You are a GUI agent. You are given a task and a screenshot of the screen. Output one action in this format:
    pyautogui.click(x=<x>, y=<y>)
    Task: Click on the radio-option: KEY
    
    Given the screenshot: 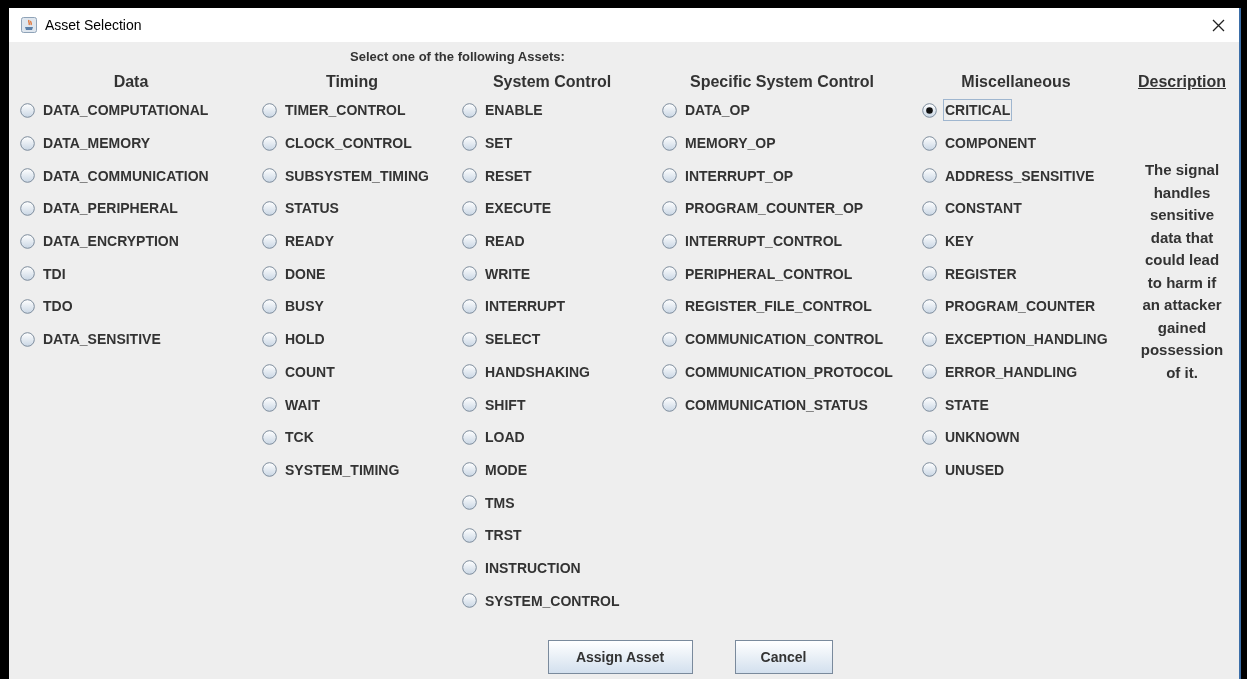 What is the action you would take?
    pyautogui.click(x=1026, y=241)
    